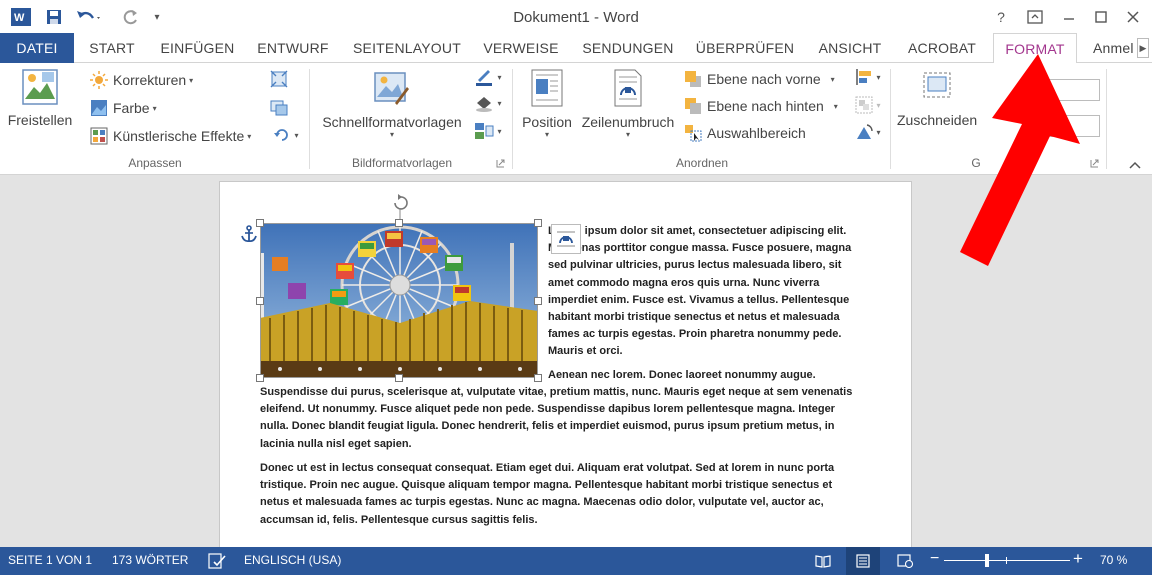 The width and height of the screenshot is (1152, 575). I want to click on freistellen-button: Freistellen, so click(40, 98).